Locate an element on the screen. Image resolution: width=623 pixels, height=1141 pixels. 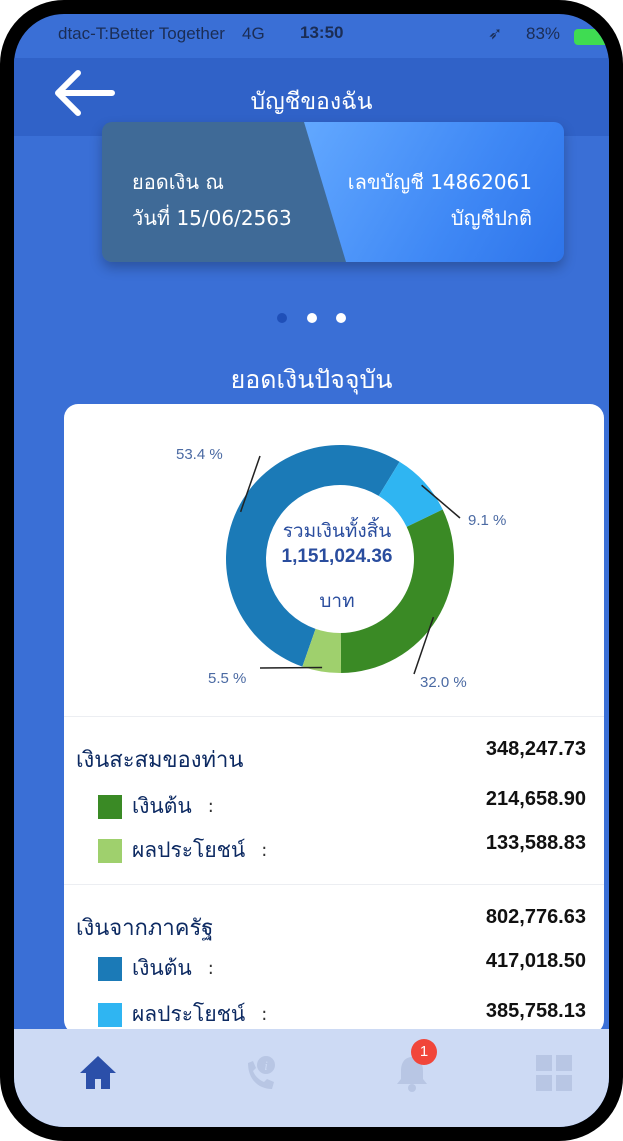
savings-benefit-value: 133,588.83 is located at coordinates (535, 843).